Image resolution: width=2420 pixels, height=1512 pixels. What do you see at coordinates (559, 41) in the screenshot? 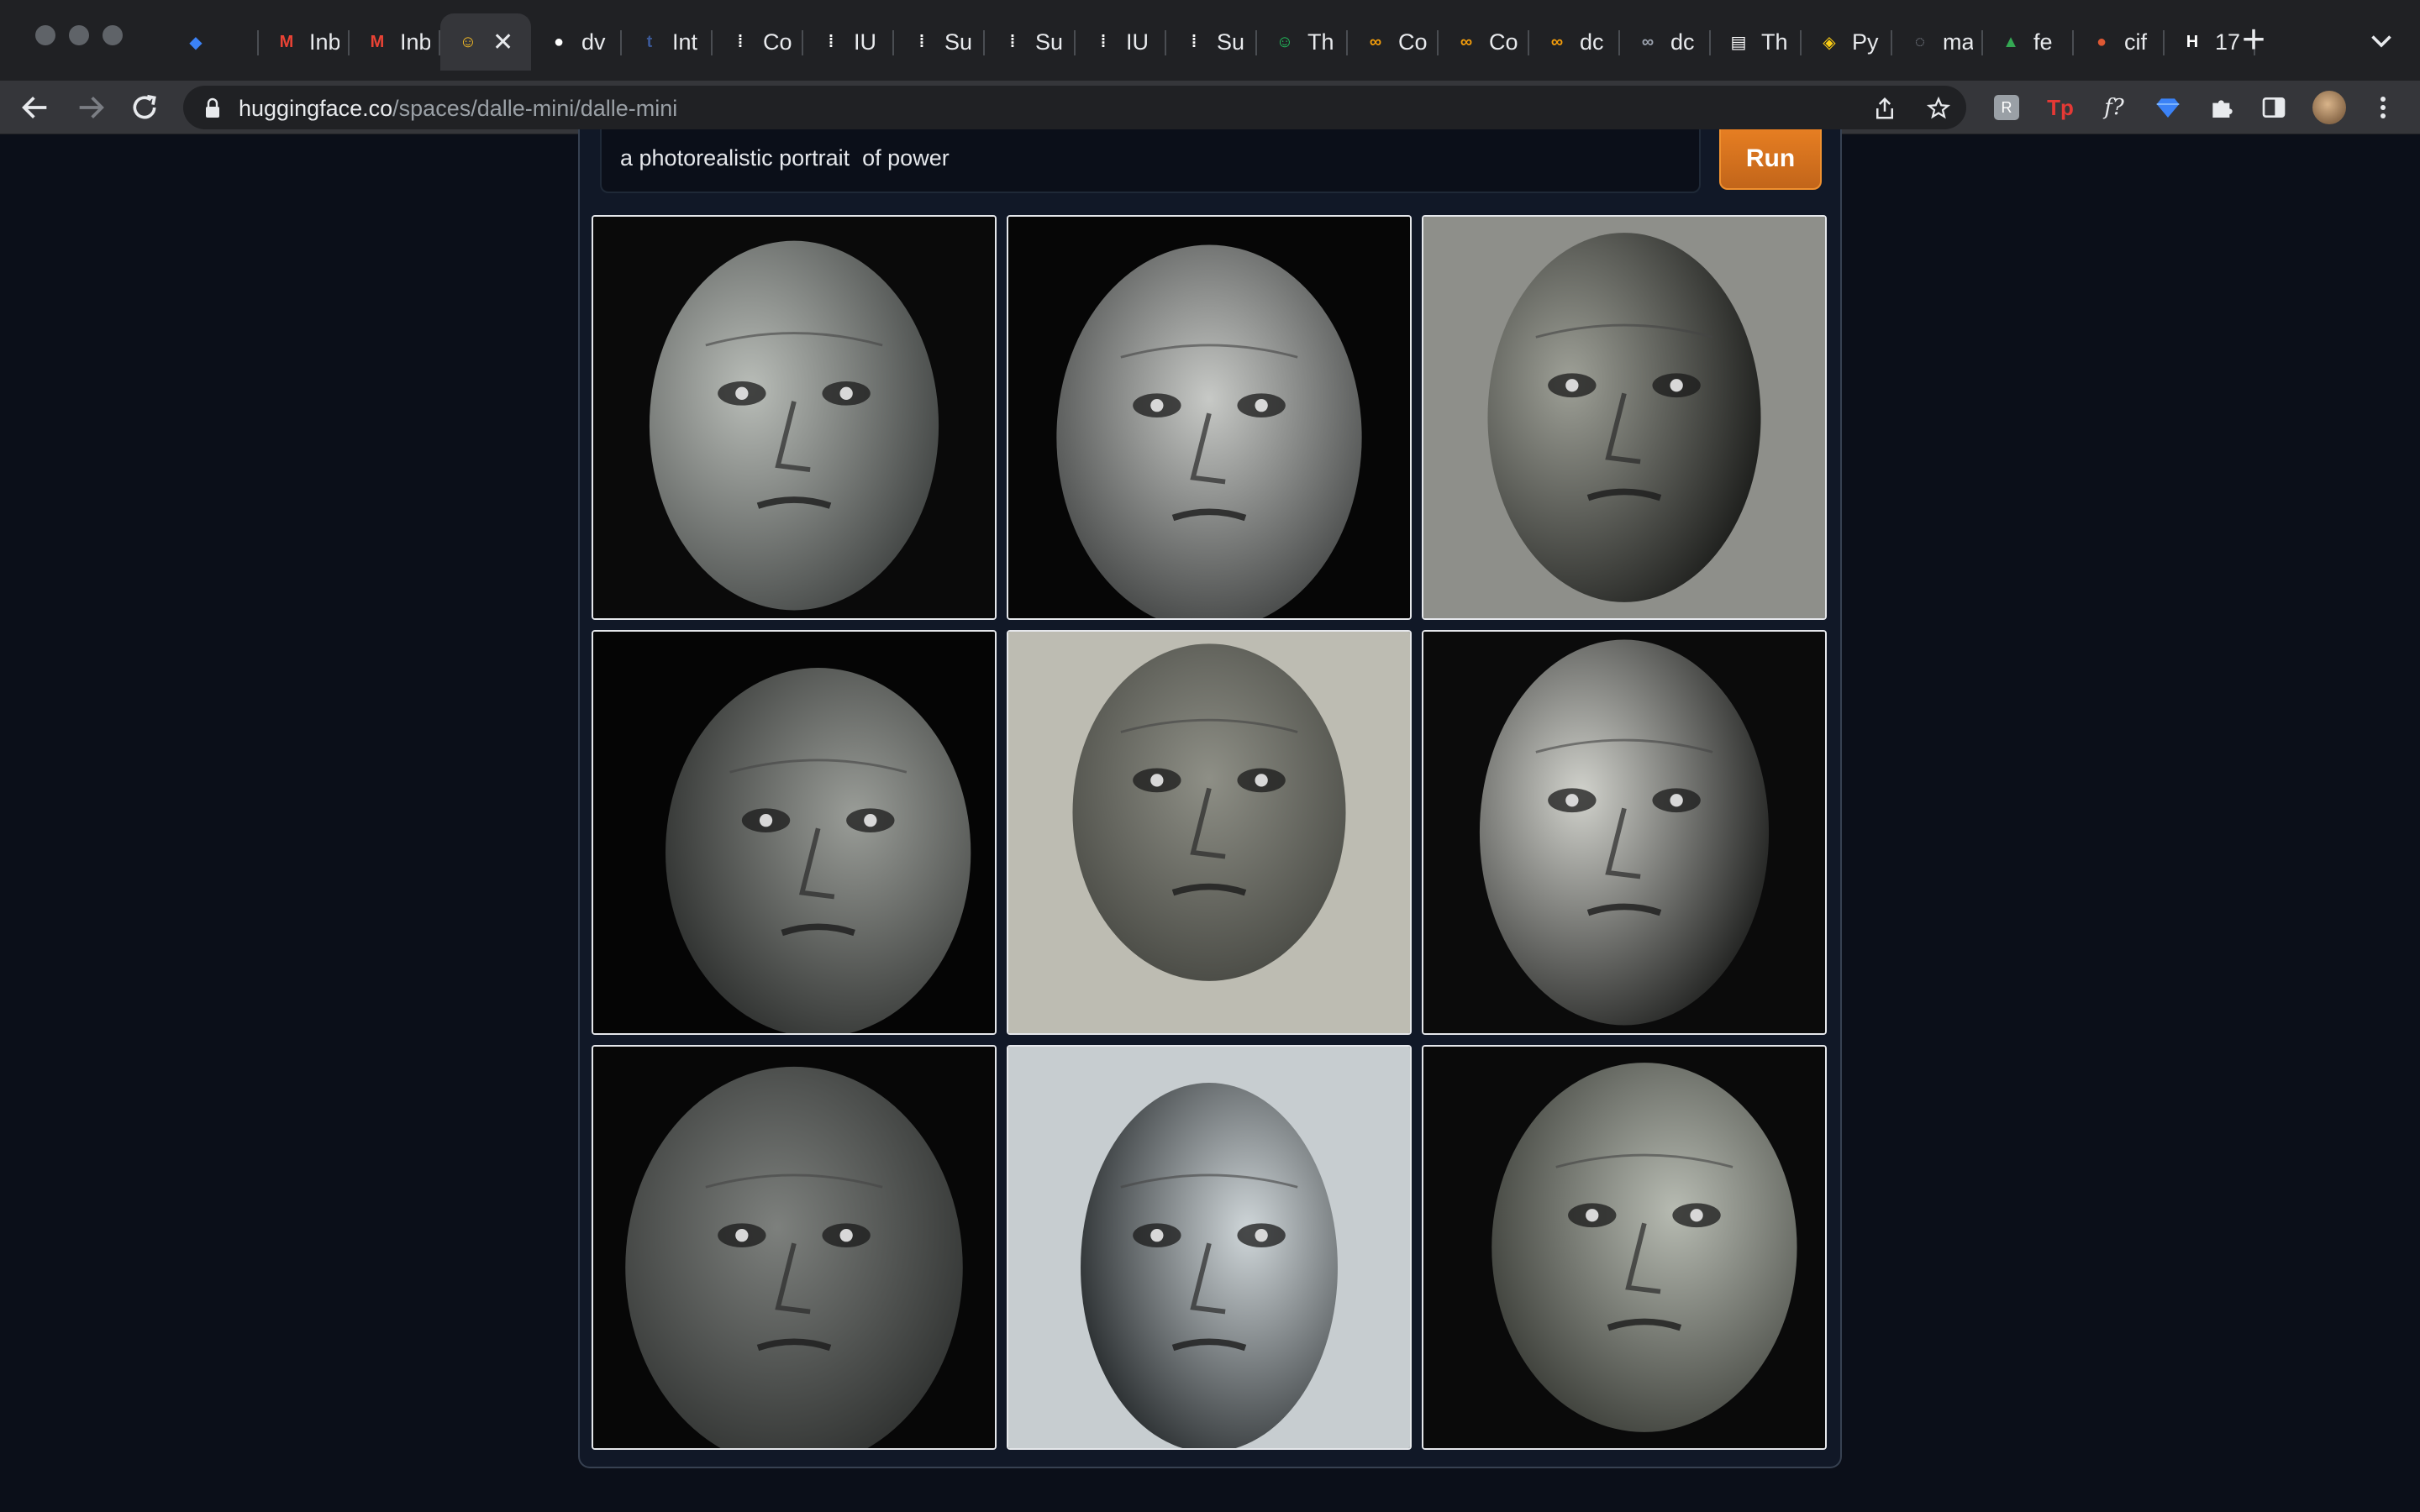
I see `github-icon: ●` at bounding box center [559, 41].